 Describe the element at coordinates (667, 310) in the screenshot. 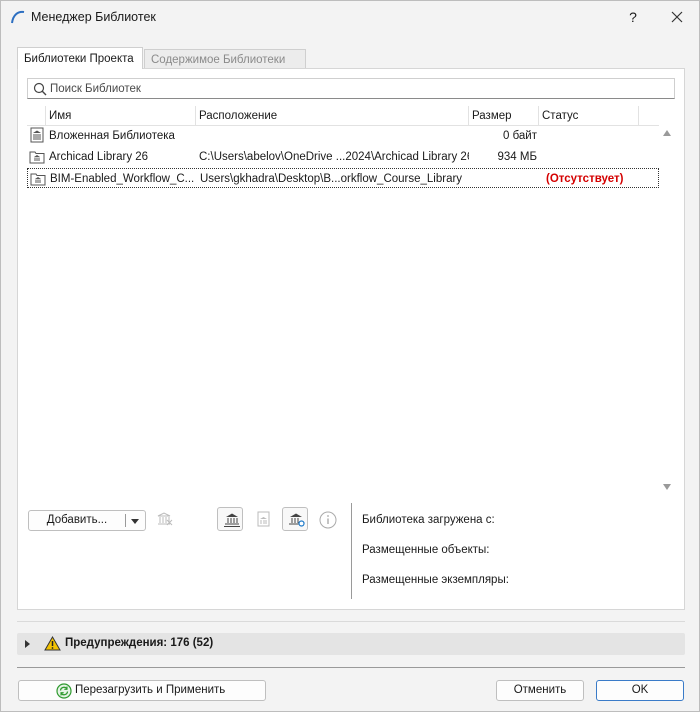

I see `table-scrollbar` at that location.